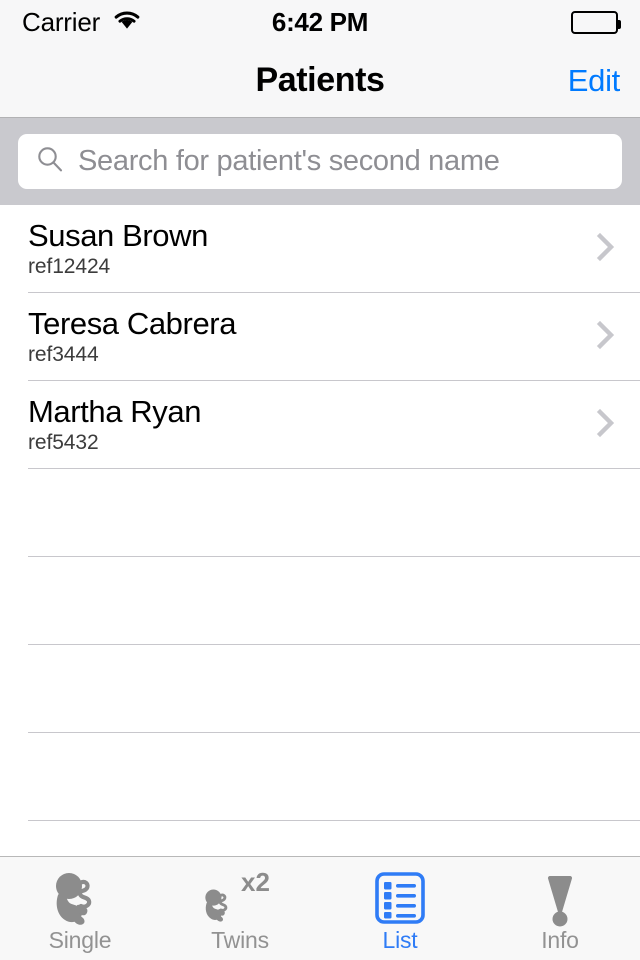 The width and height of the screenshot is (640, 960). What do you see at coordinates (69, 267) in the screenshot?
I see `patient-ref: ref12424` at bounding box center [69, 267].